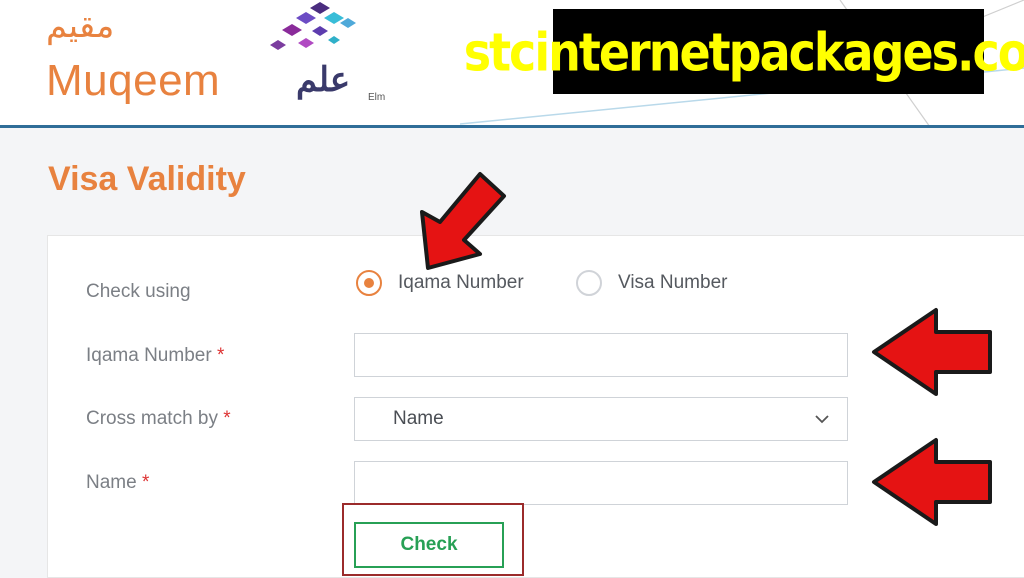  Describe the element at coordinates (138, 291) in the screenshot. I see `check-using-label: Check using` at that location.